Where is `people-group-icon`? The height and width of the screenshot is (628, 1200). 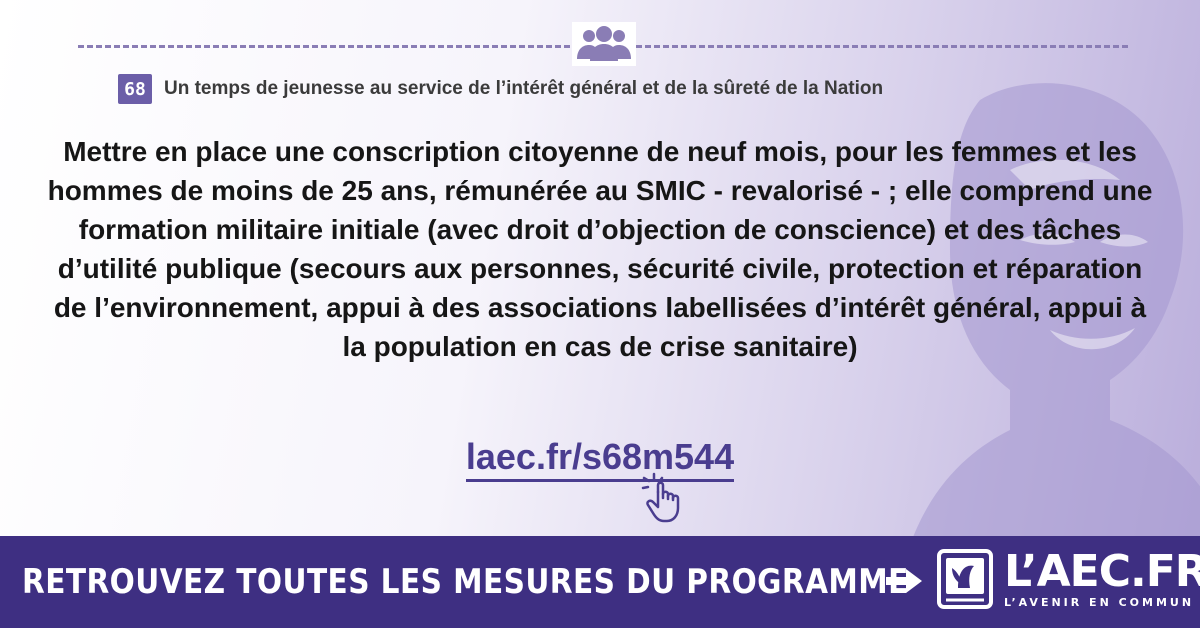 people-group-icon is located at coordinates (604, 44).